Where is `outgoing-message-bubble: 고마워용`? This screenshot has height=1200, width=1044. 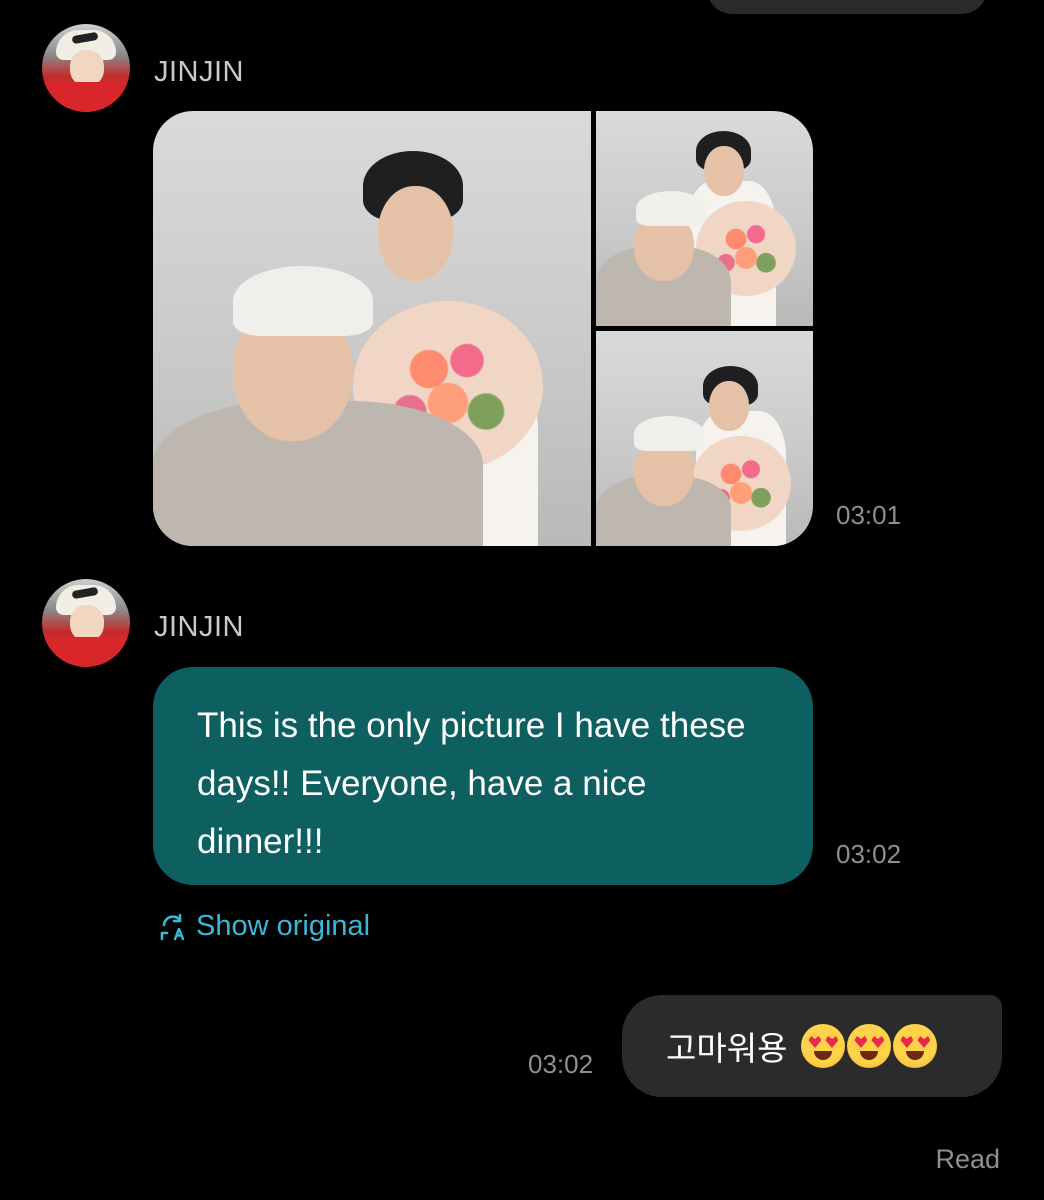 outgoing-message-bubble: 고마워용 is located at coordinates (812, 1046).